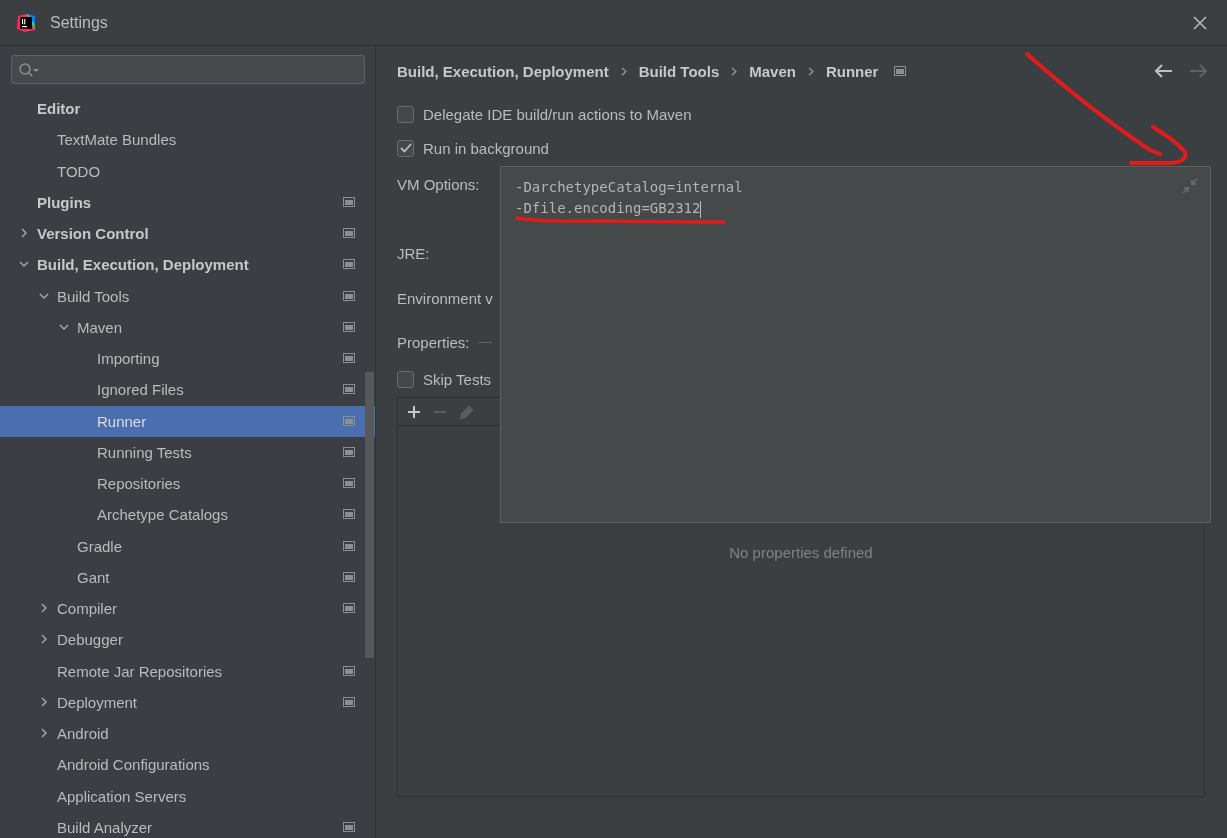  What do you see at coordinates (852, 71) in the screenshot?
I see `breadcrumb-link: Runner` at bounding box center [852, 71].